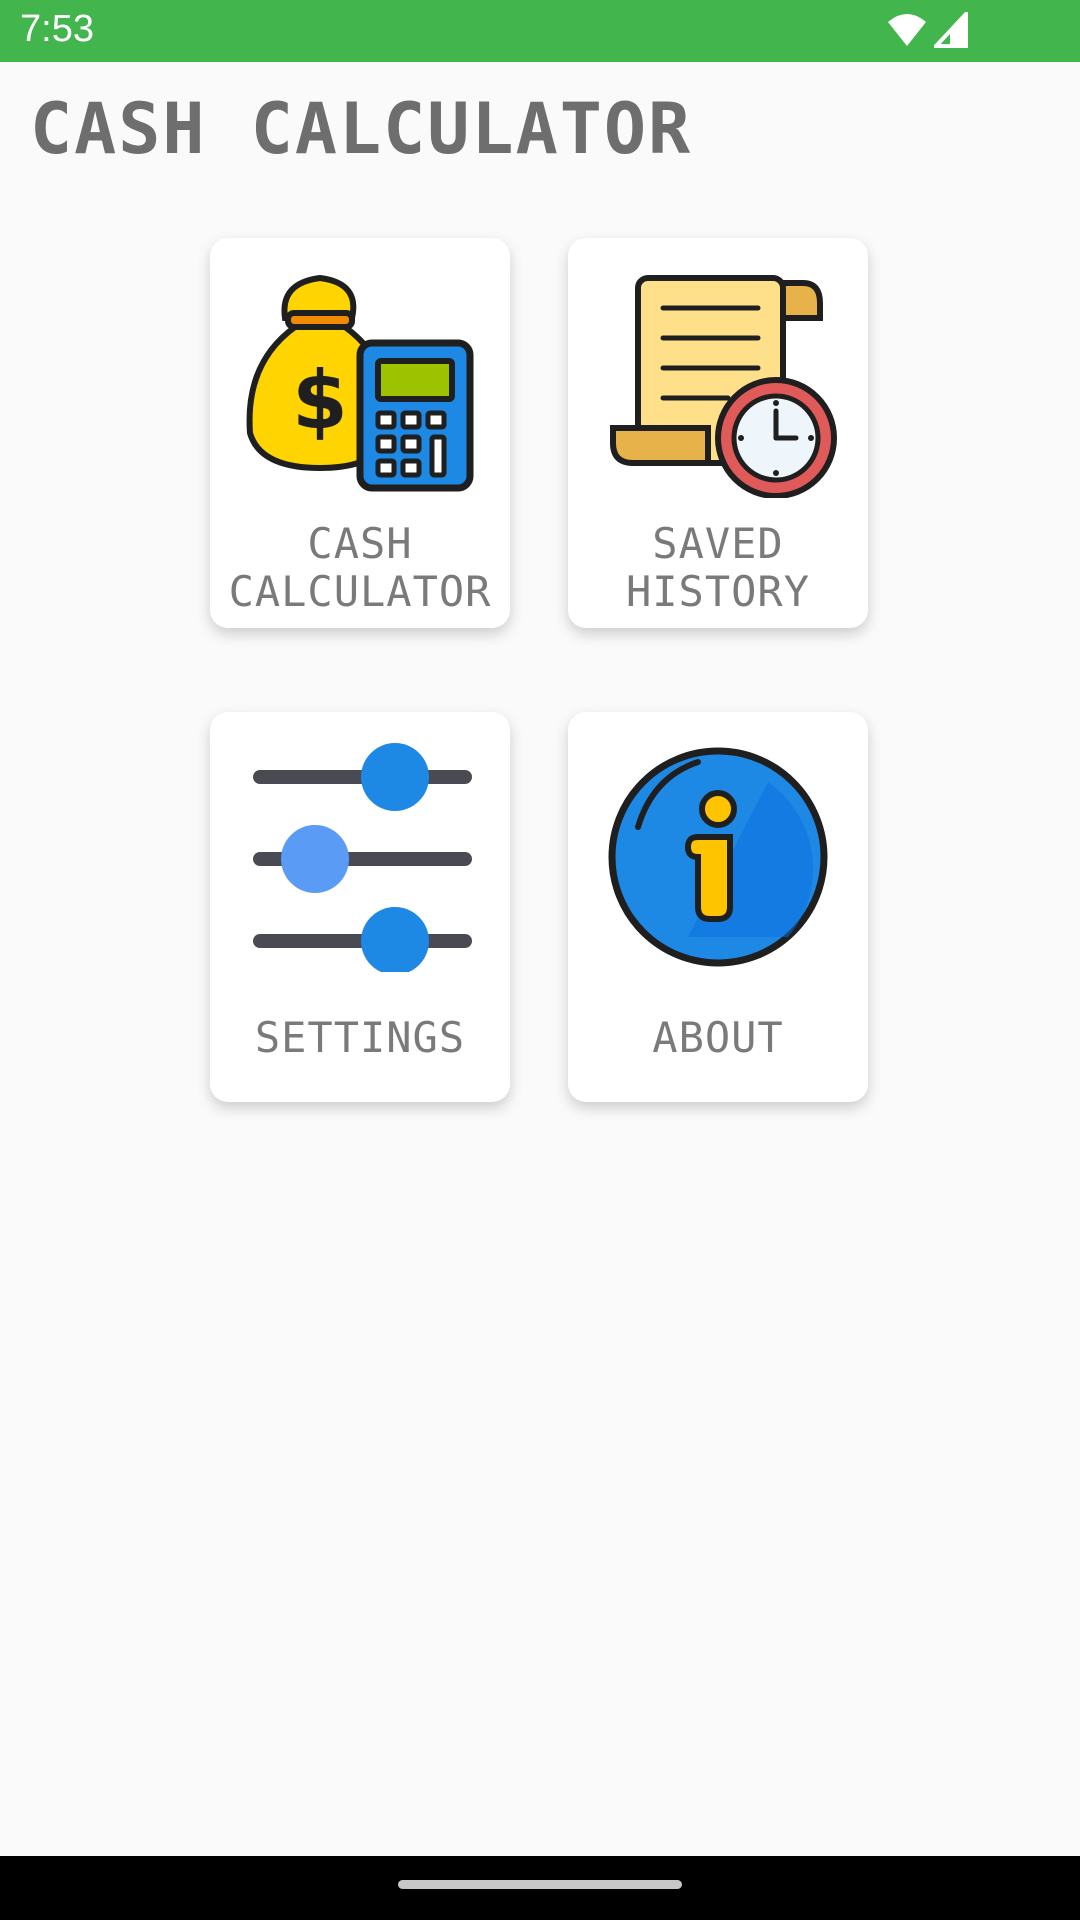  I want to click on info-icon, so click(718, 857).